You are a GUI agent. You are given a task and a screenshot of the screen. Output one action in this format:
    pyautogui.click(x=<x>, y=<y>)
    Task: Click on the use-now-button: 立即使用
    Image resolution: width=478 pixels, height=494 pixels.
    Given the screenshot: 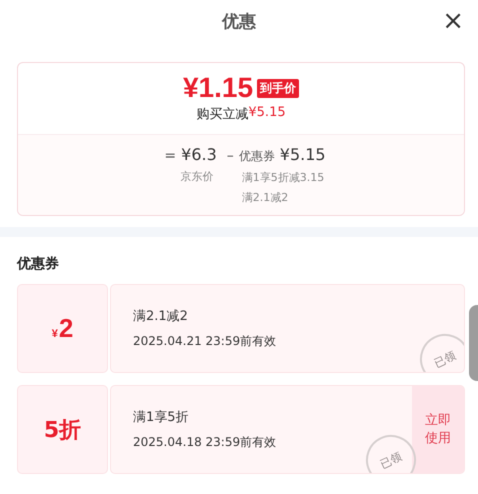 What is the action you would take?
    pyautogui.click(x=438, y=429)
    